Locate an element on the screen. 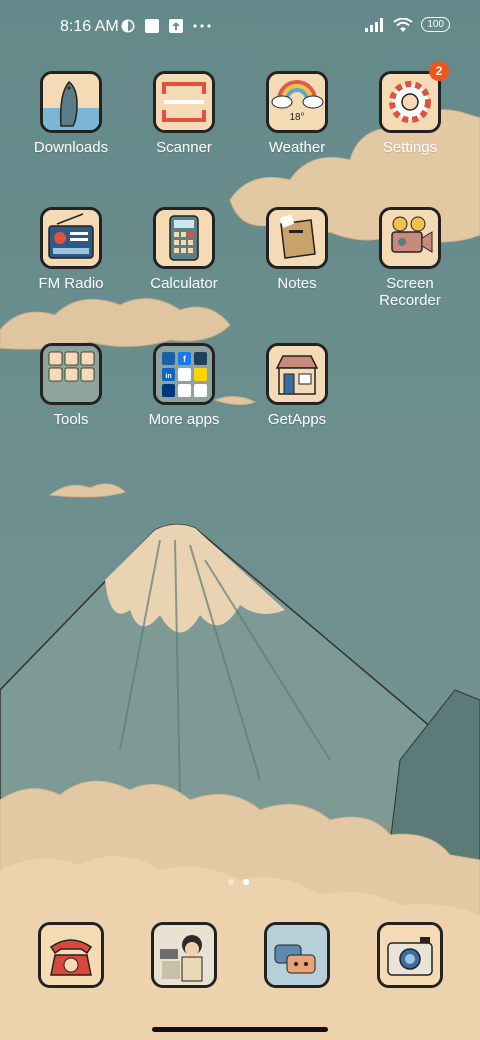 The image size is (480, 1040). radio-icon is located at coordinates (71, 238).